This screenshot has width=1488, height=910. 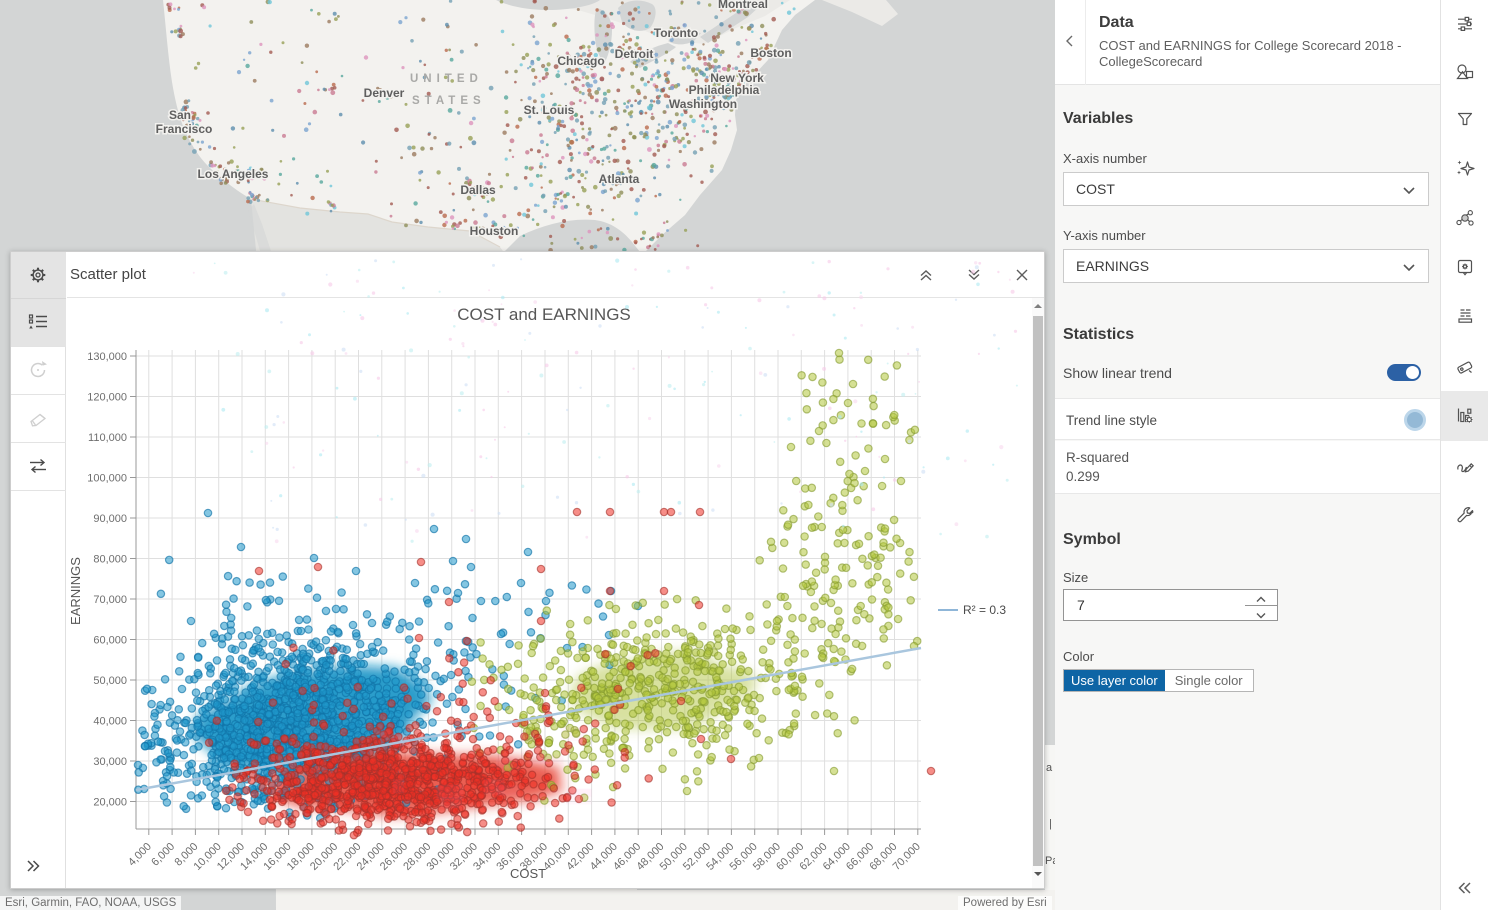 What do you see at coordinates (494, 231) in the screenshot?
I see `svg-text: Houston` at bounding box center [494, 231].